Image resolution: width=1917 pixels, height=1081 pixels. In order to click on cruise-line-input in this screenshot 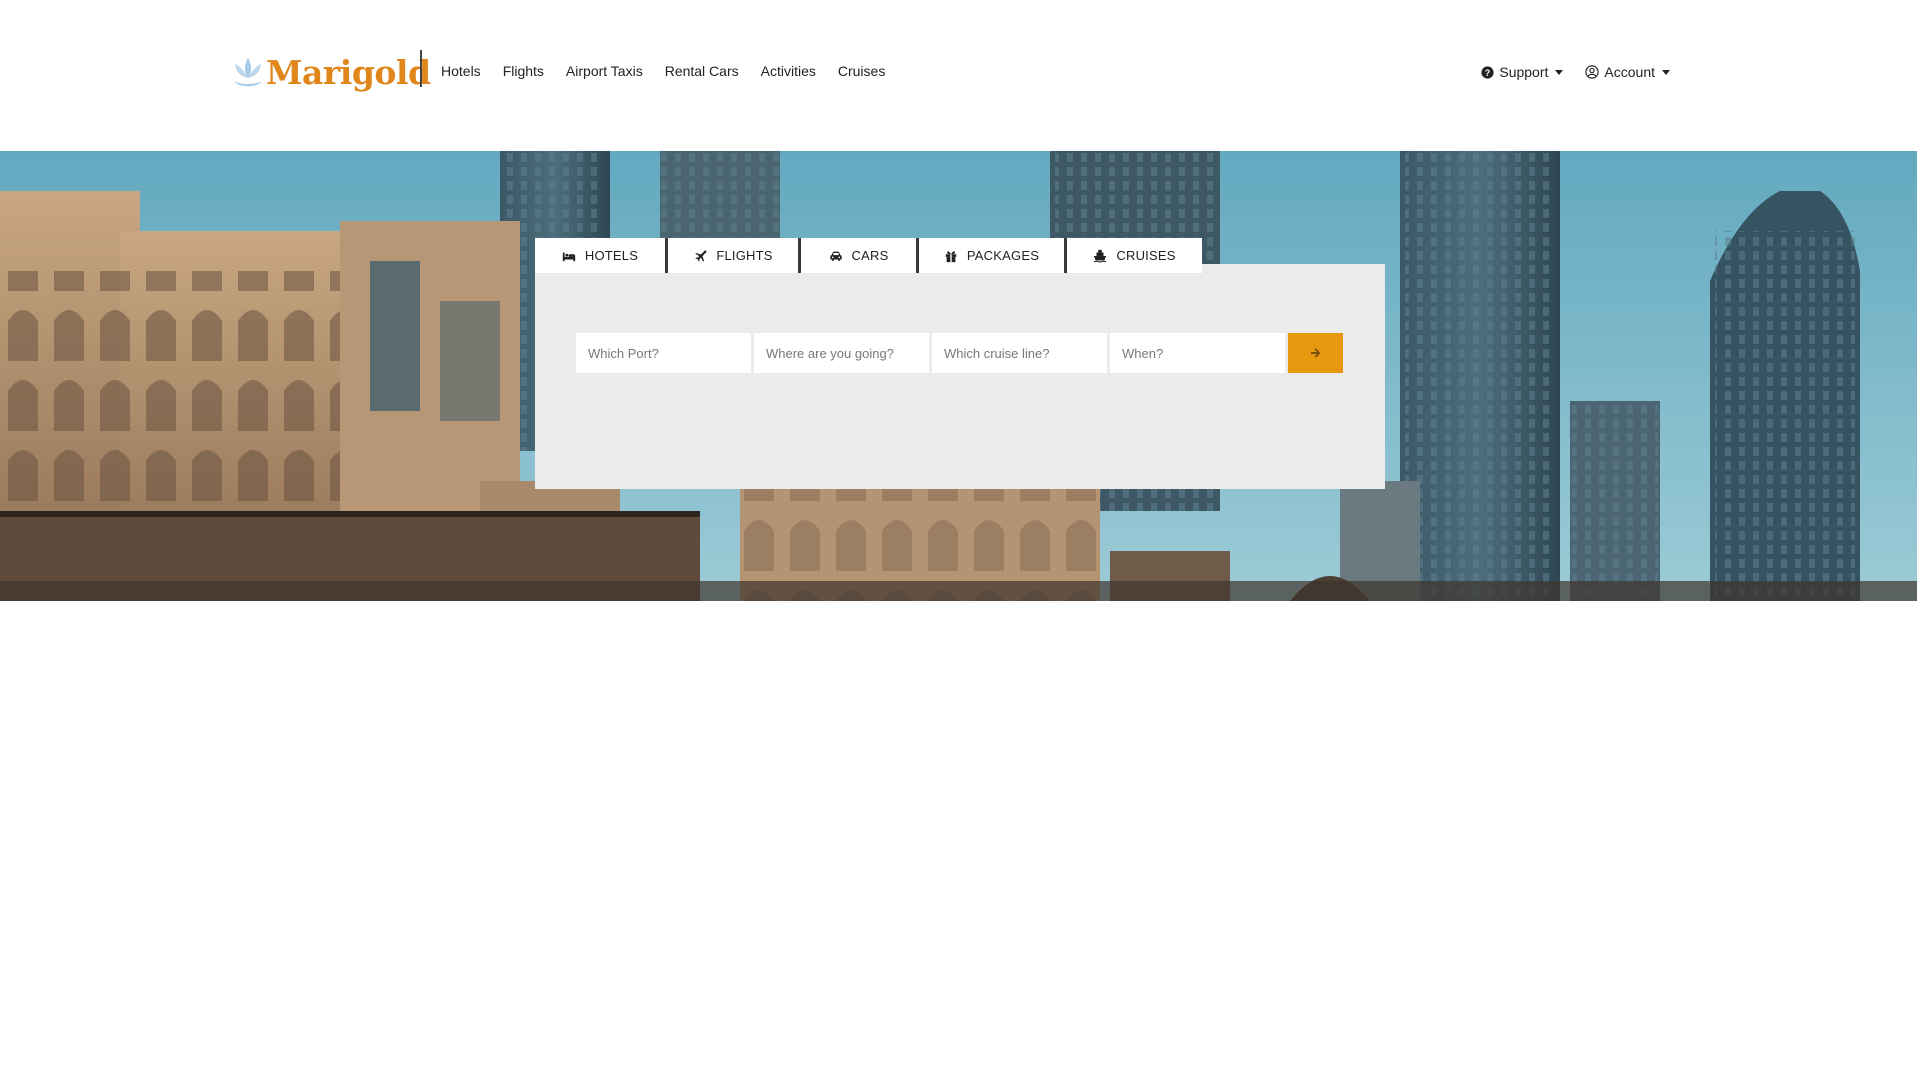, I will do `click(1019, 353)`.